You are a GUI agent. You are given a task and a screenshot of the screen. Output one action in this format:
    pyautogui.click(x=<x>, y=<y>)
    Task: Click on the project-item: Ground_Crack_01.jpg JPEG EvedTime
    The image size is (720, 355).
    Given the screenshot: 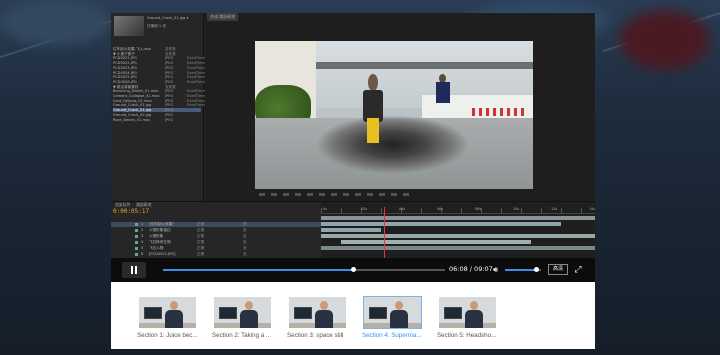 What is the action you would take?
    pyautogui.click(x=159, y=105)
    